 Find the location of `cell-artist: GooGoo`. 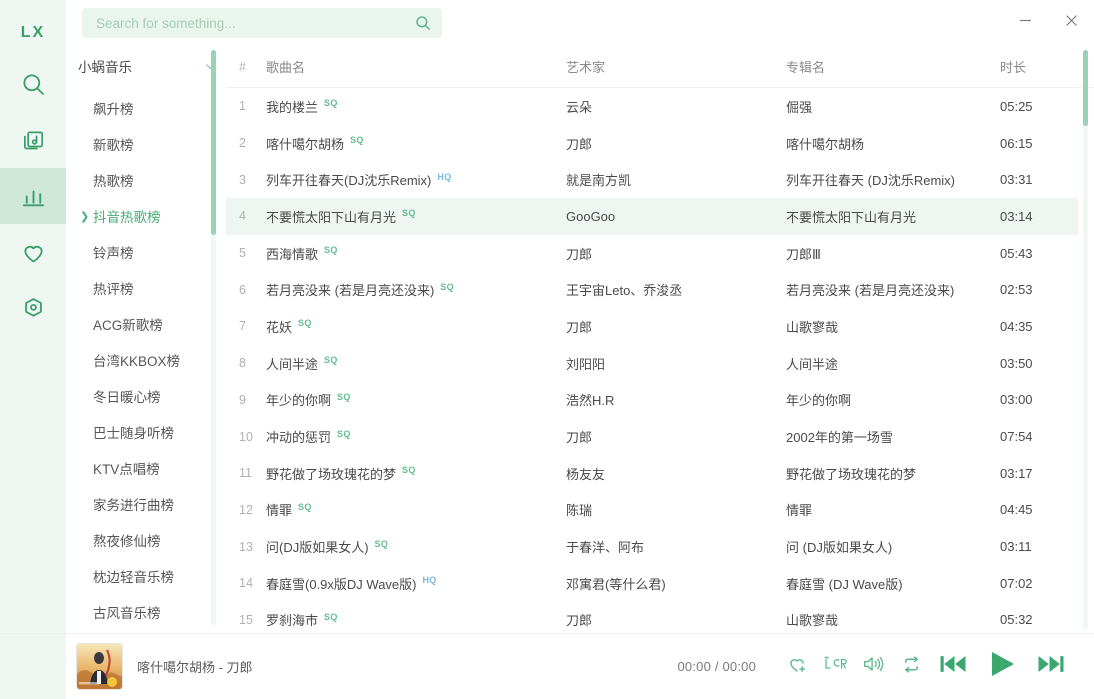

cell-artist: GooGoo is located at coordinates (591, 216).